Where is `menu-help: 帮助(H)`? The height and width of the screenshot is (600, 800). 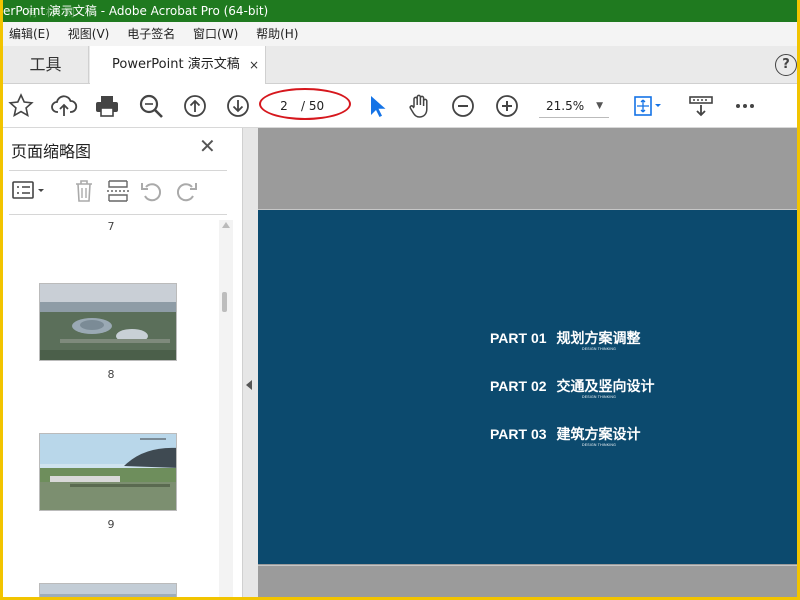 menu-help: 帮助(H) is located at coordinates (277, 34).